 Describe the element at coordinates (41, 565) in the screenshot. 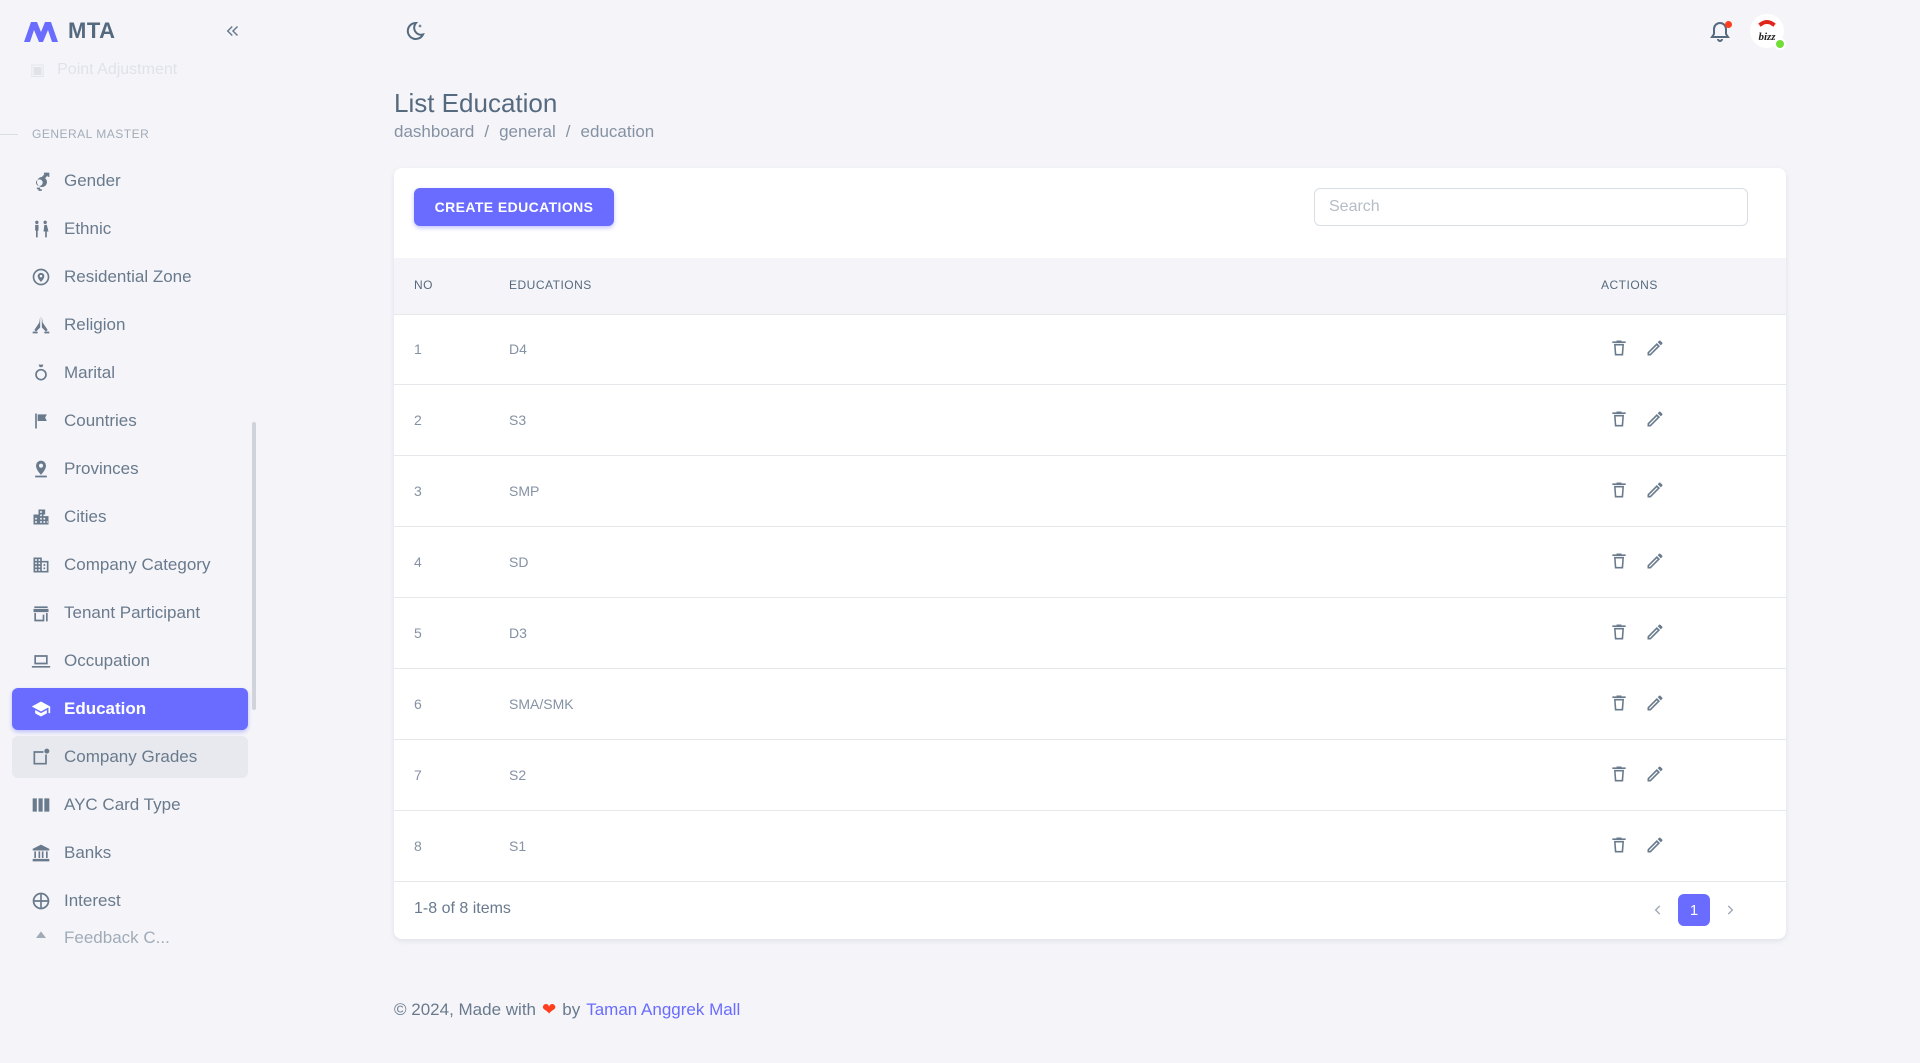

I see `building-icon` at that location.